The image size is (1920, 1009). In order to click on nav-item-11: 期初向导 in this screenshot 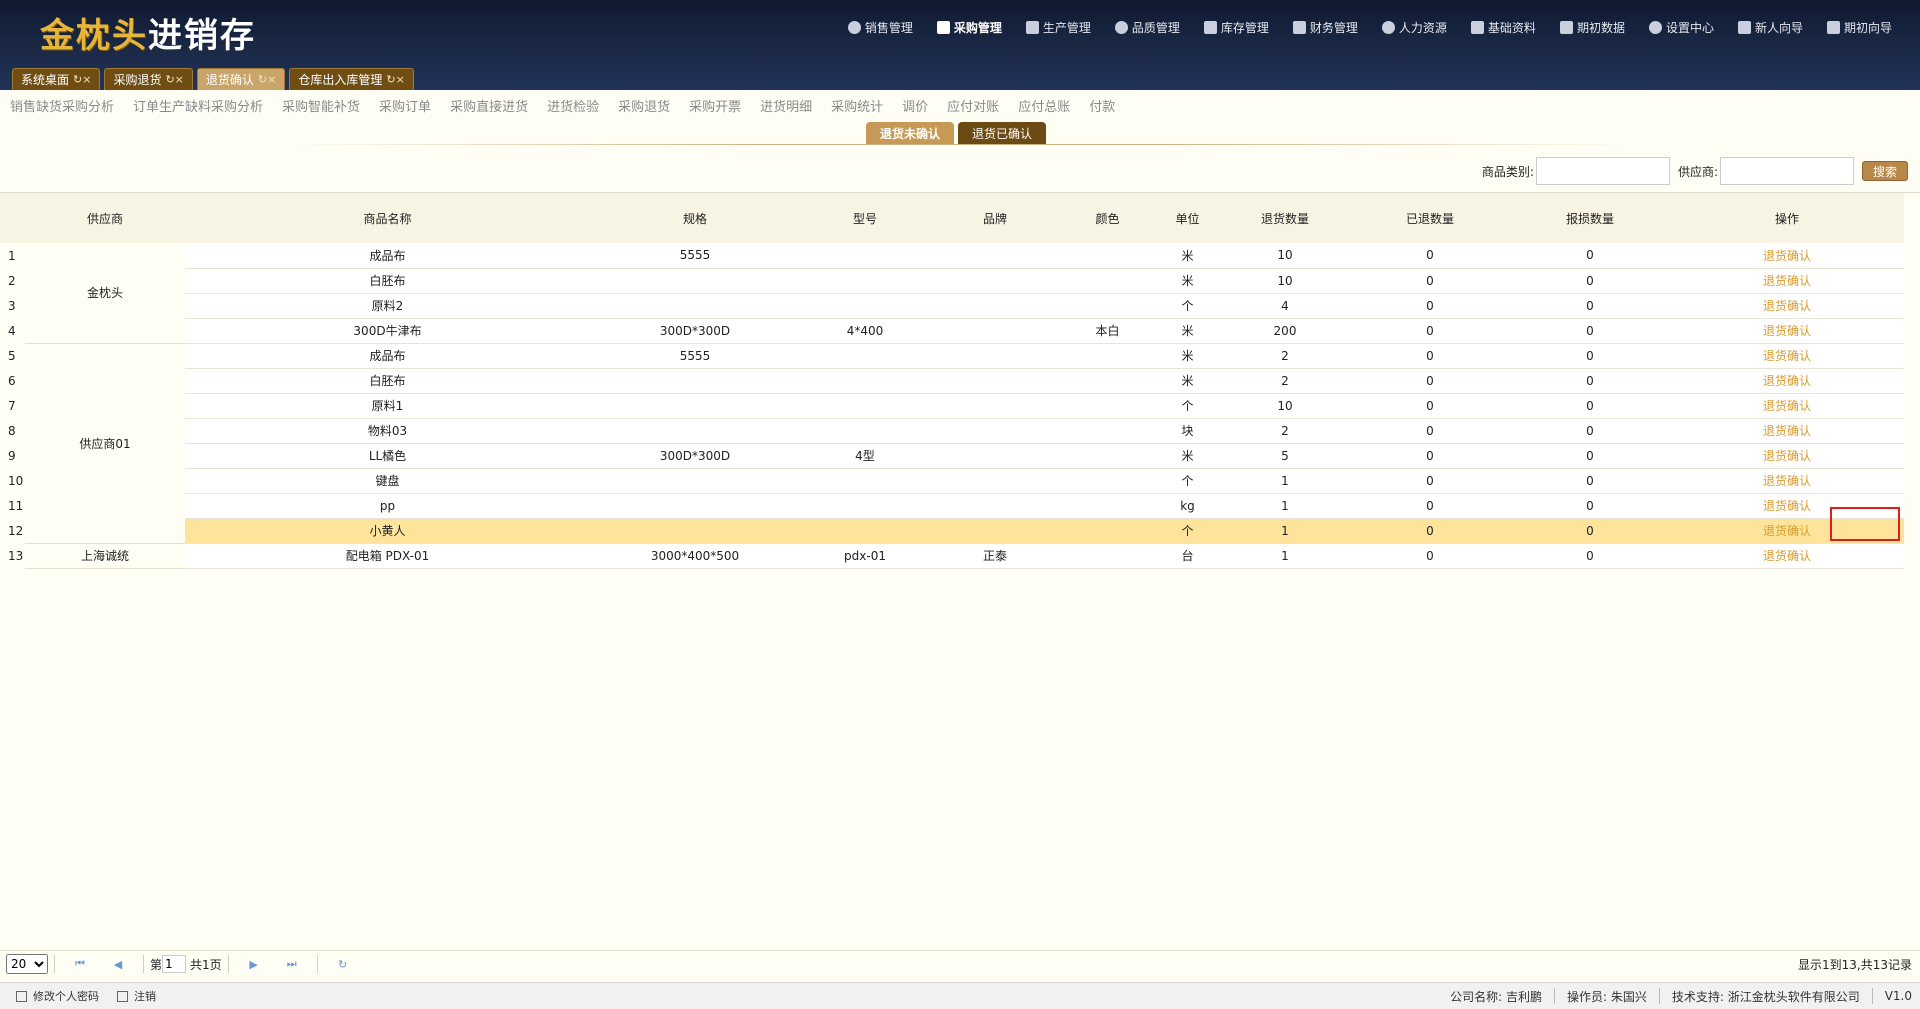, I will do `click(1859, 27)`.